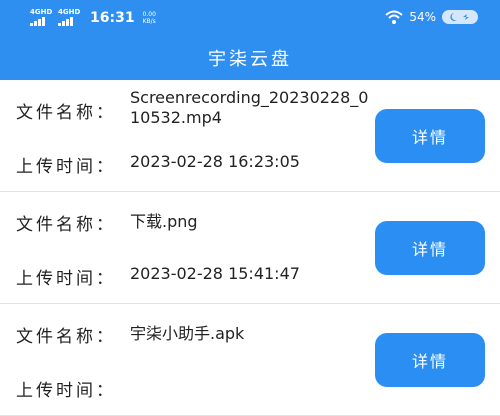 The height and width of the screenshot is (416, 500). I want to click on app-title-bar: 宇柒云盘, so click(250, 58).